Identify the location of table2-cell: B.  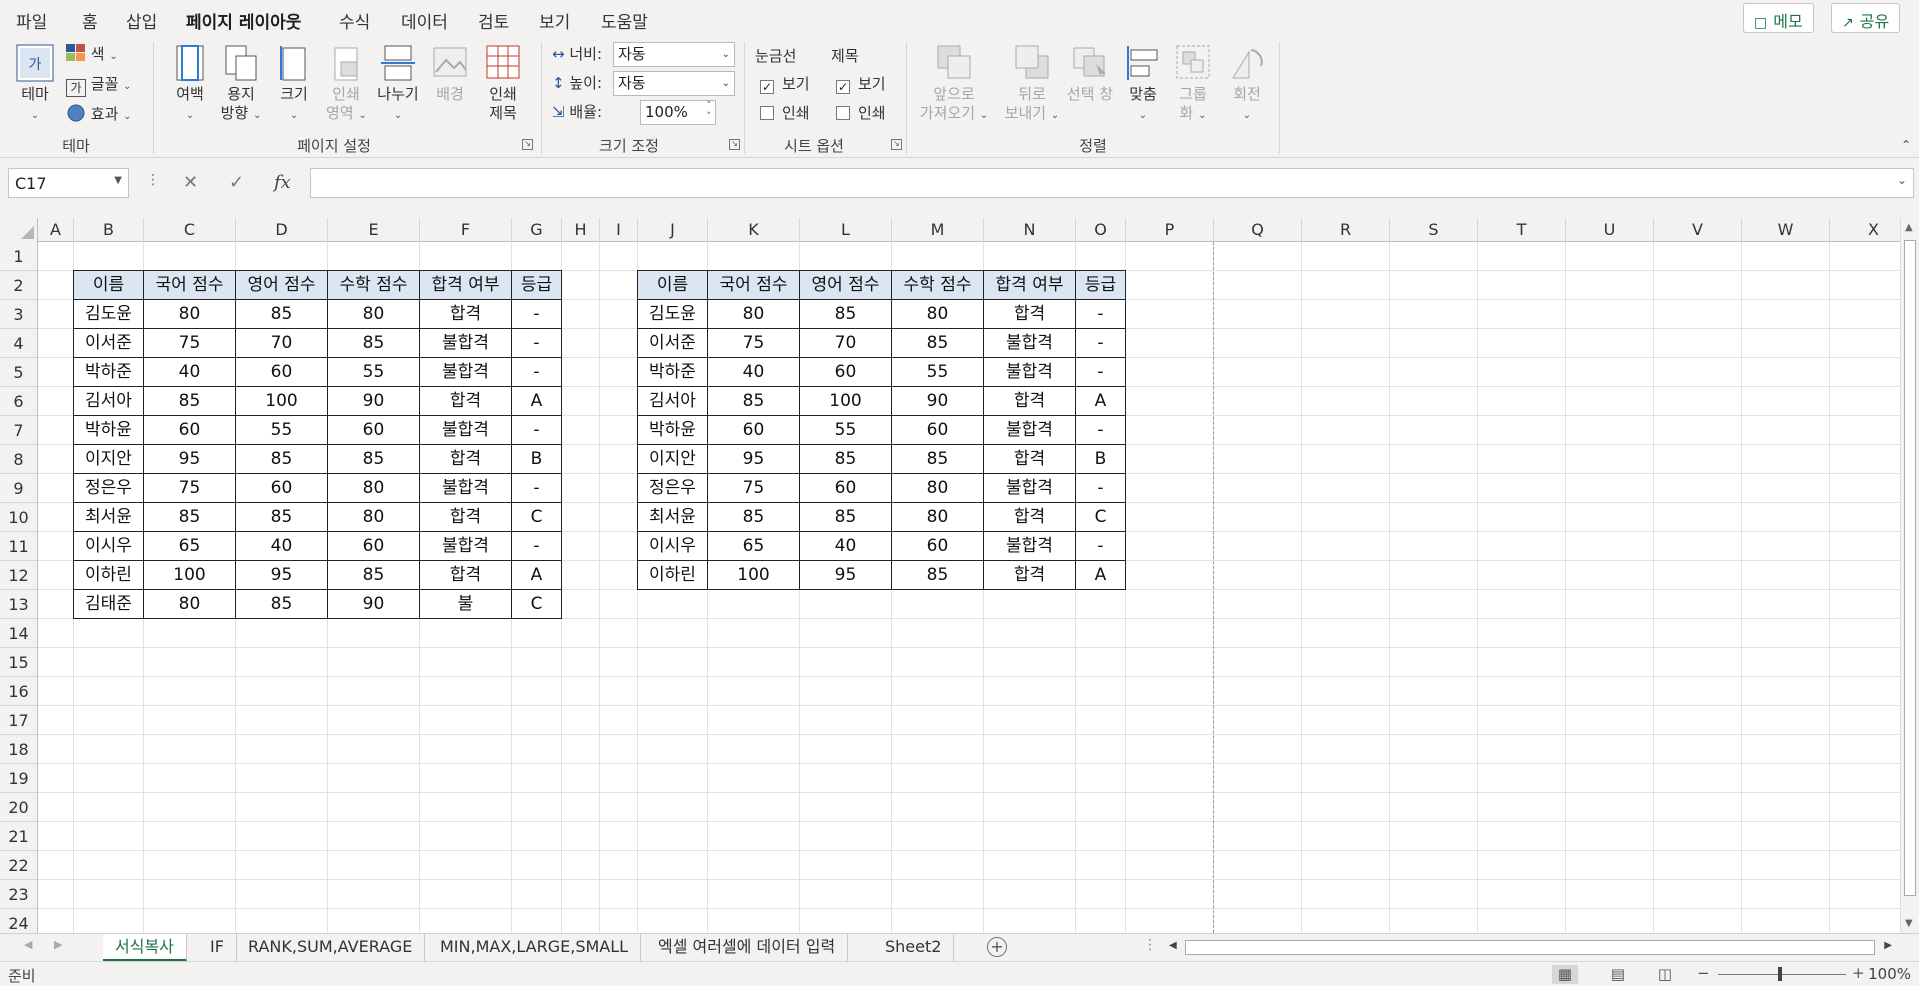
(1101, 459).